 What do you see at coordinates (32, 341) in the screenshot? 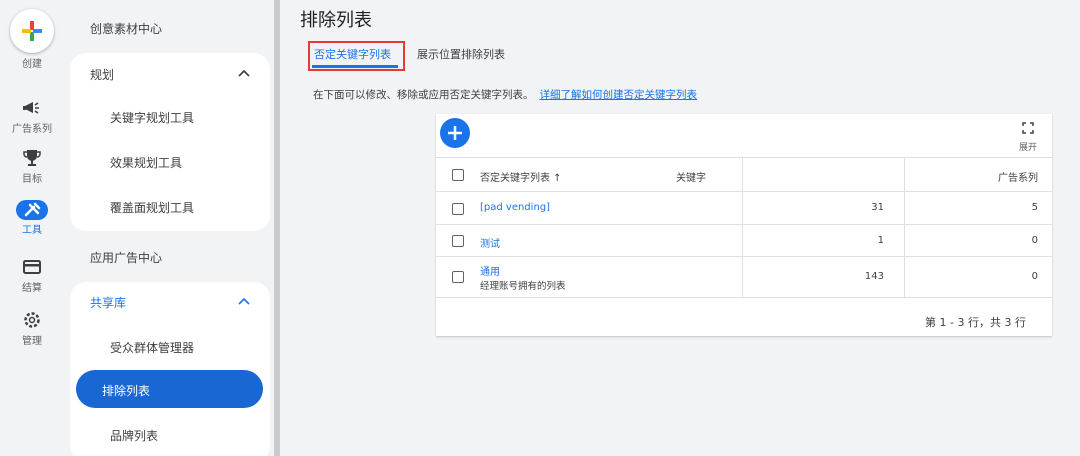
I see `rail-label: 管理` at bounding box center [32, 341].